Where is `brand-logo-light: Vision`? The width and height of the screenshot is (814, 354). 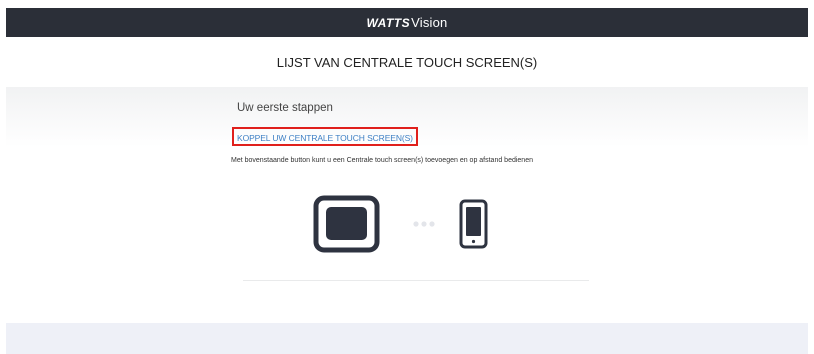
brand-logo-light: Vision is located at coordinates (429, 22).